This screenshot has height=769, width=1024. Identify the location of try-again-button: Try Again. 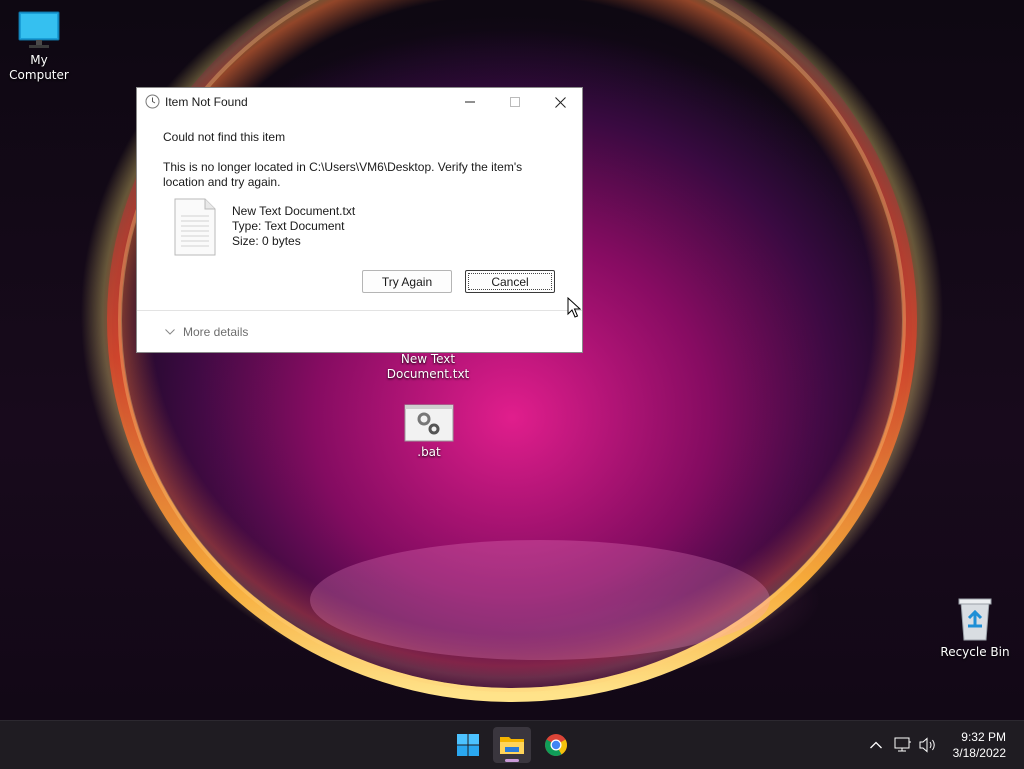
(407, 281).